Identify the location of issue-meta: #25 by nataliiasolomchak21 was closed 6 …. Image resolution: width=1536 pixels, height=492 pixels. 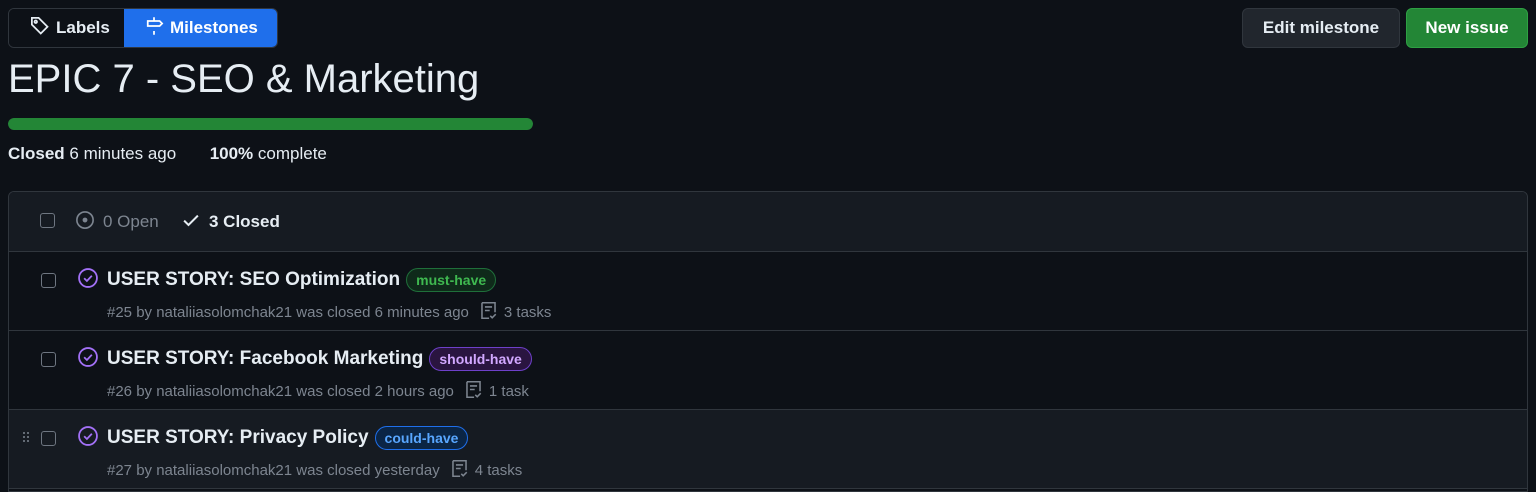
(329, 312).